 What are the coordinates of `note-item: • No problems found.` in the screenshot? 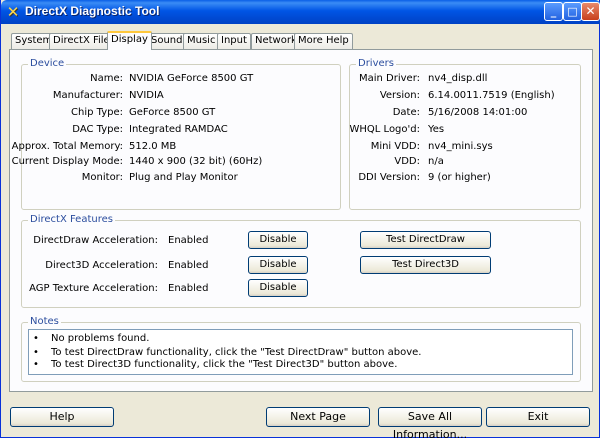 It's located at (91, 339).